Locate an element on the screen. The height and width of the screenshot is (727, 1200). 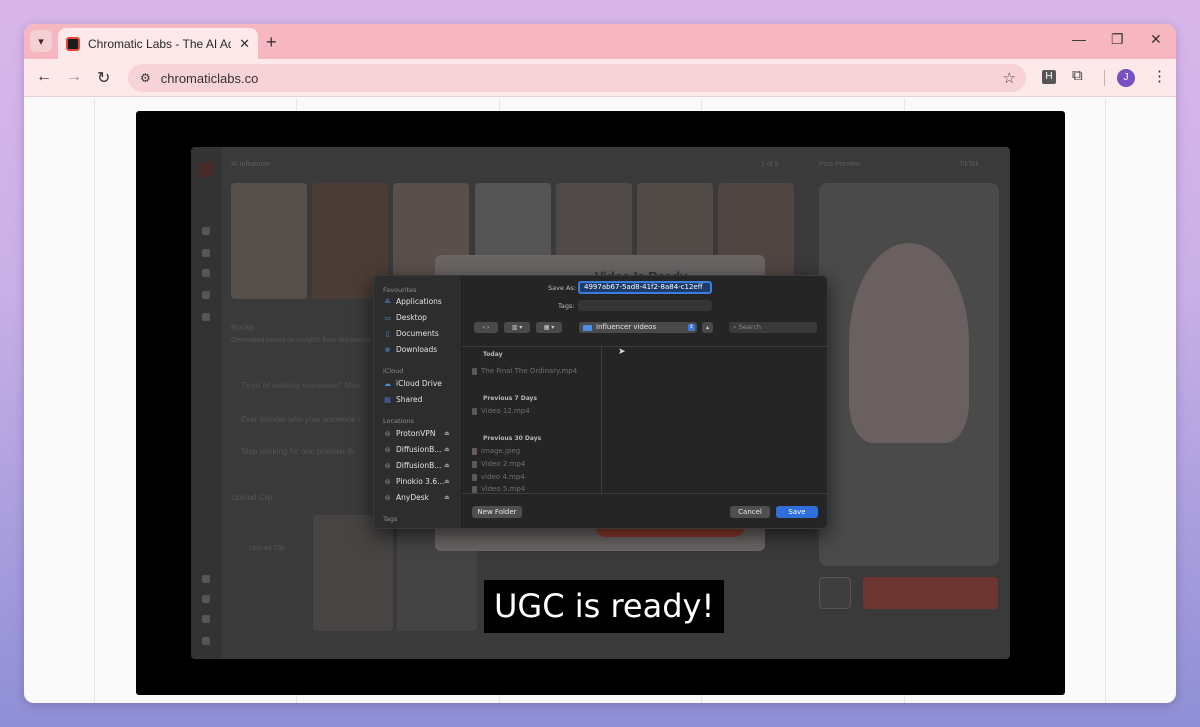
upload-clip-button: Upload Clip is located at coordinates (267, 548).